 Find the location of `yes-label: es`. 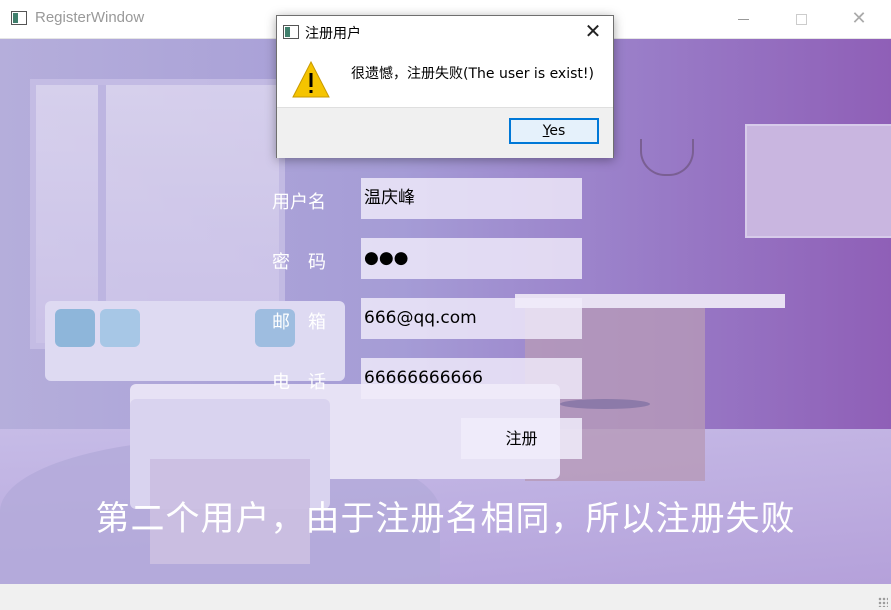

yes-label: es is located at coordinates (557, 131).